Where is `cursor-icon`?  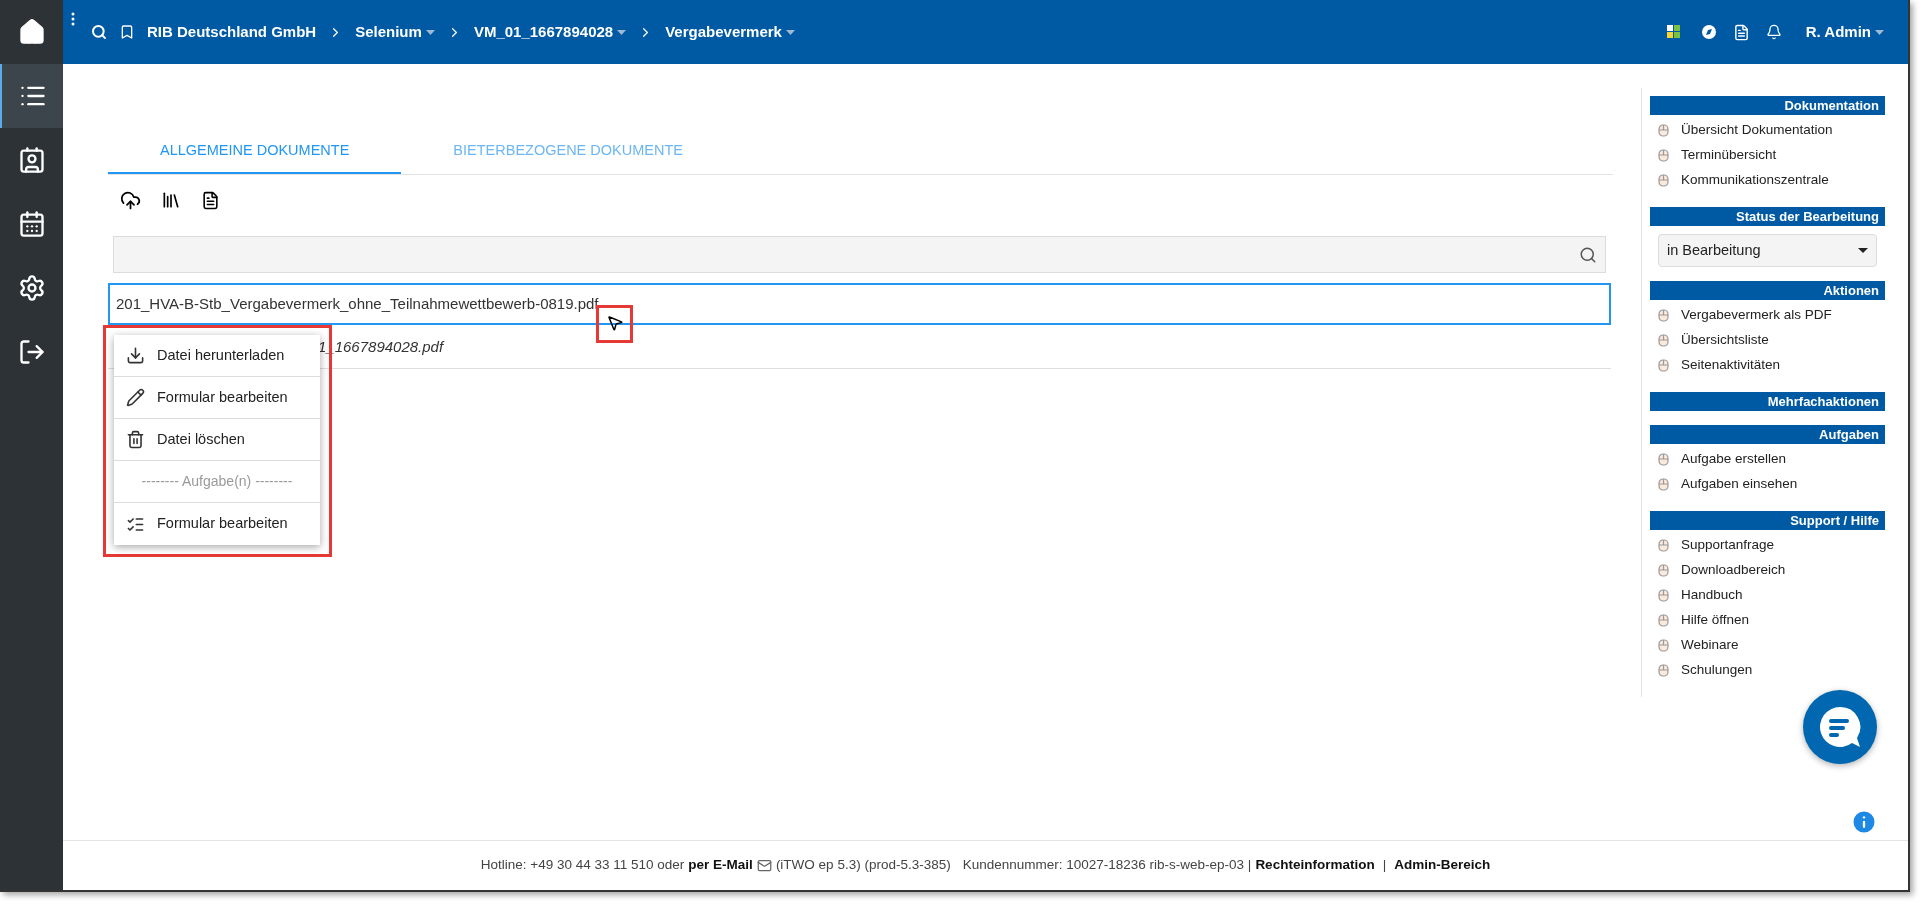 cursor-icon is located at coordinates (615, 323).